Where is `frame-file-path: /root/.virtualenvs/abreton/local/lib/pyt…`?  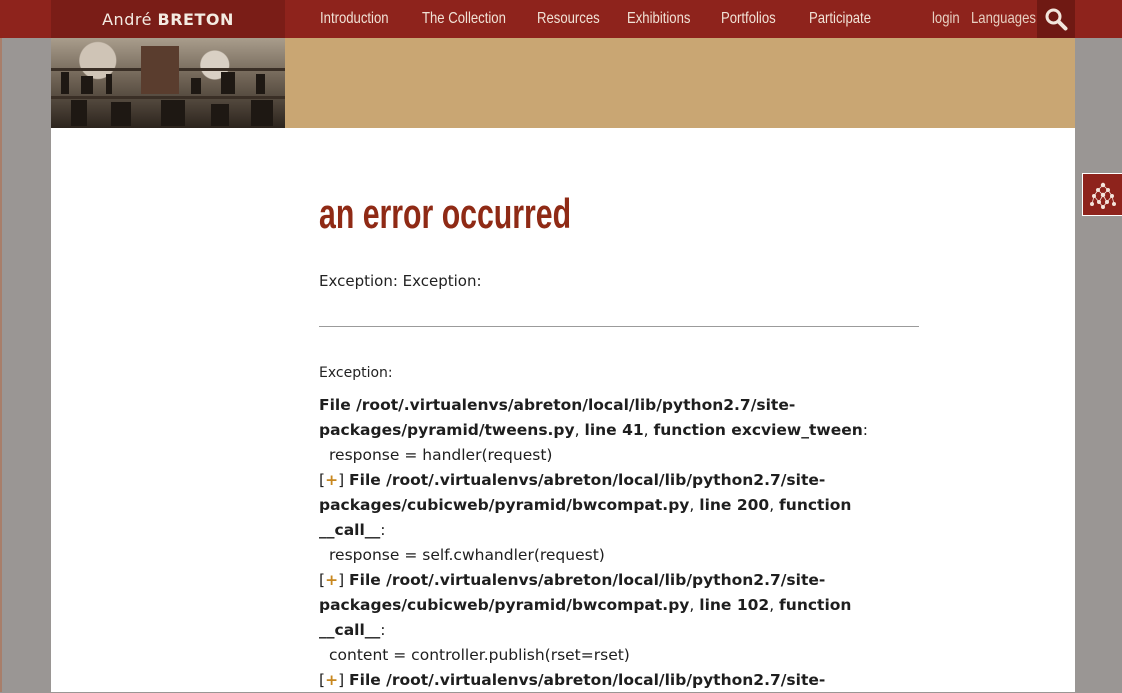
frame-file-path: /root/.virtualenvs/abreton/local/lib/pyt… is located at coordinates (606, 680).